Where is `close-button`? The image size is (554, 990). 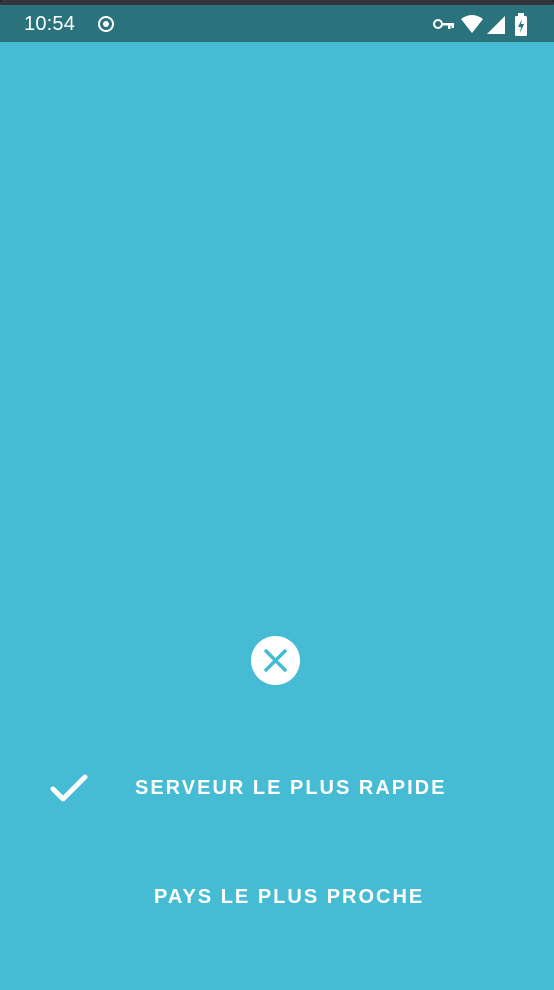
close-button is located at coordinates (275, 660).